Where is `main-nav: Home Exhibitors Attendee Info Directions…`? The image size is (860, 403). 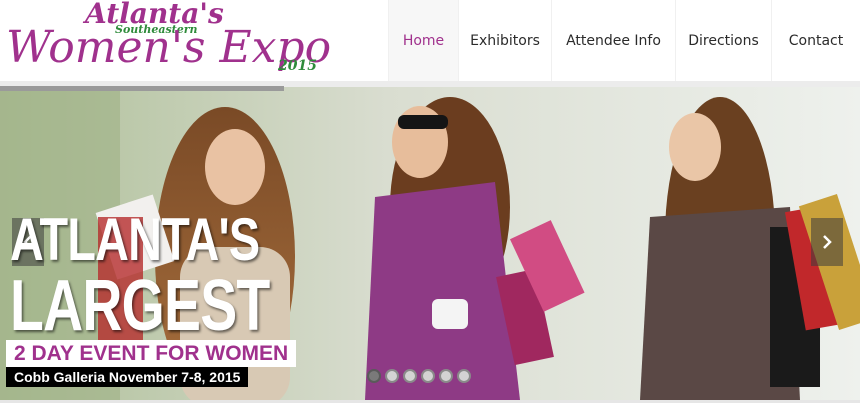
main-nav: Home Exhibitors Attendee Info Directions… is located at coordinates (624, 40).